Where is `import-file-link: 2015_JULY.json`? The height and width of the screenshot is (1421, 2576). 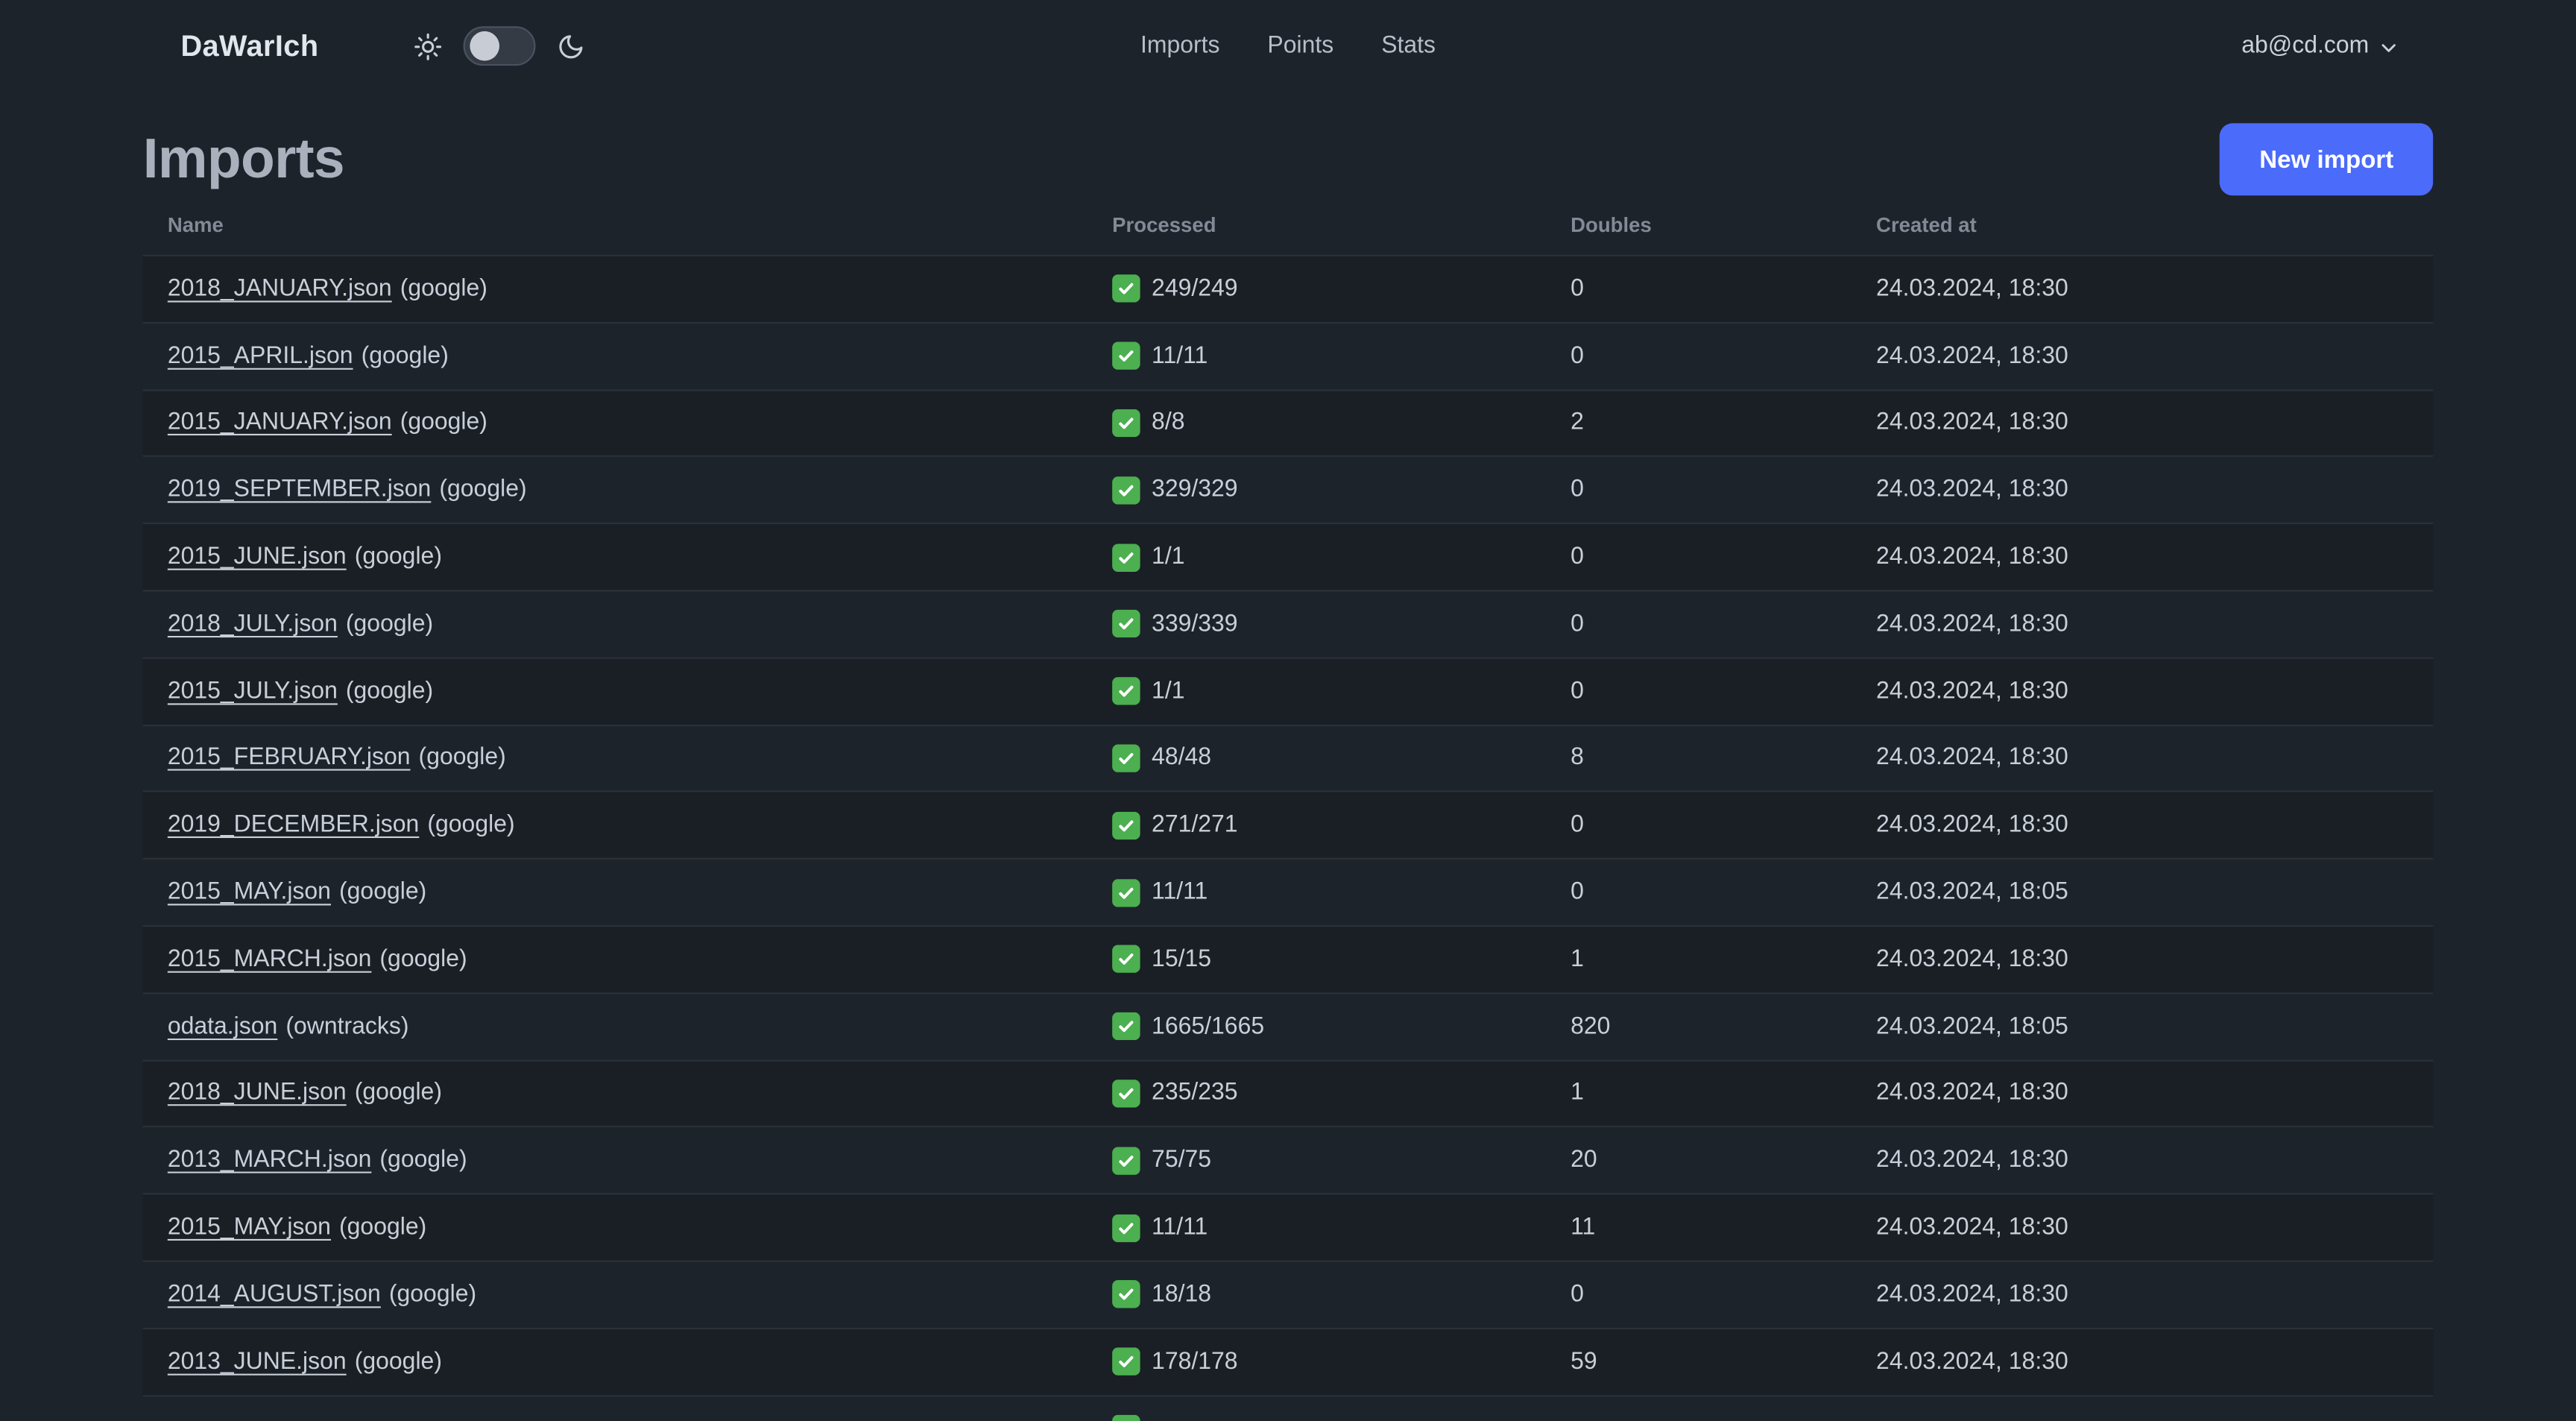
import-file-link: 2015_JULY.json is located at coordinates (253, 691).